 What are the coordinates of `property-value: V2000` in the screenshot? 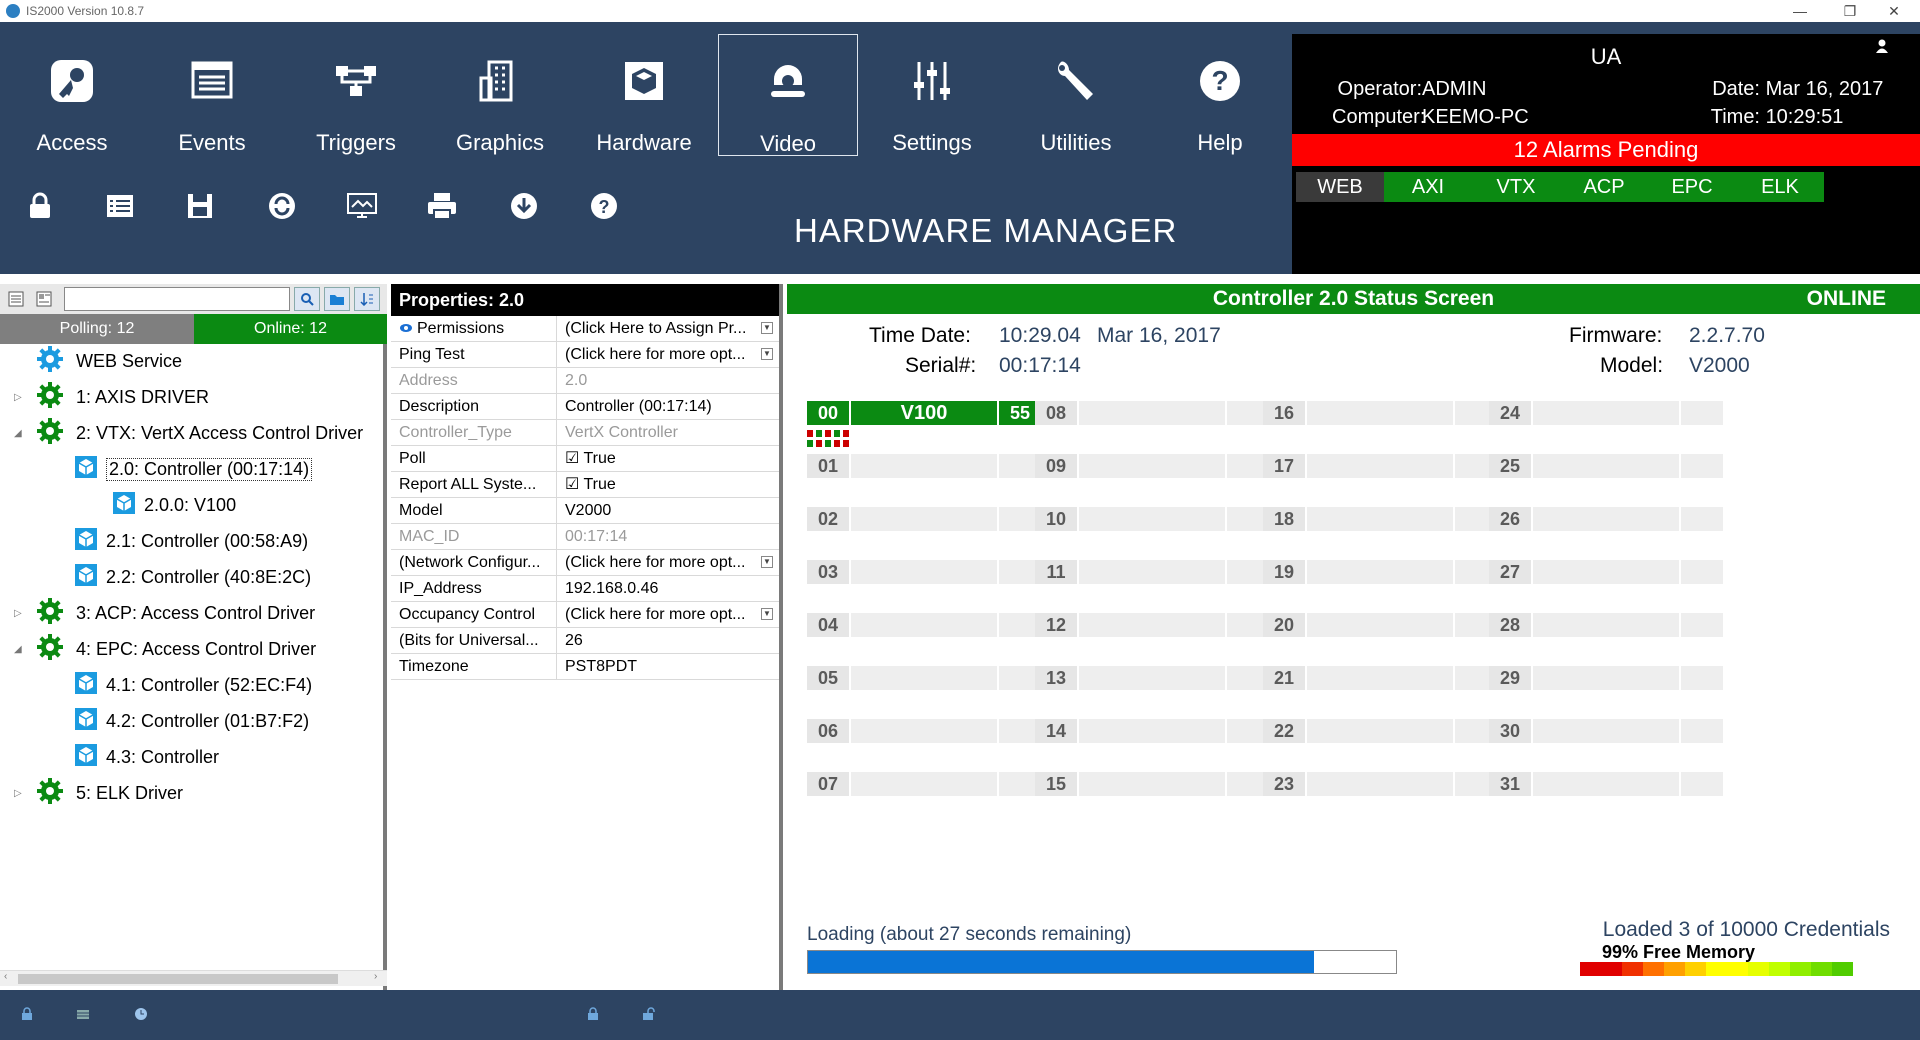 It's located at (668, 510).